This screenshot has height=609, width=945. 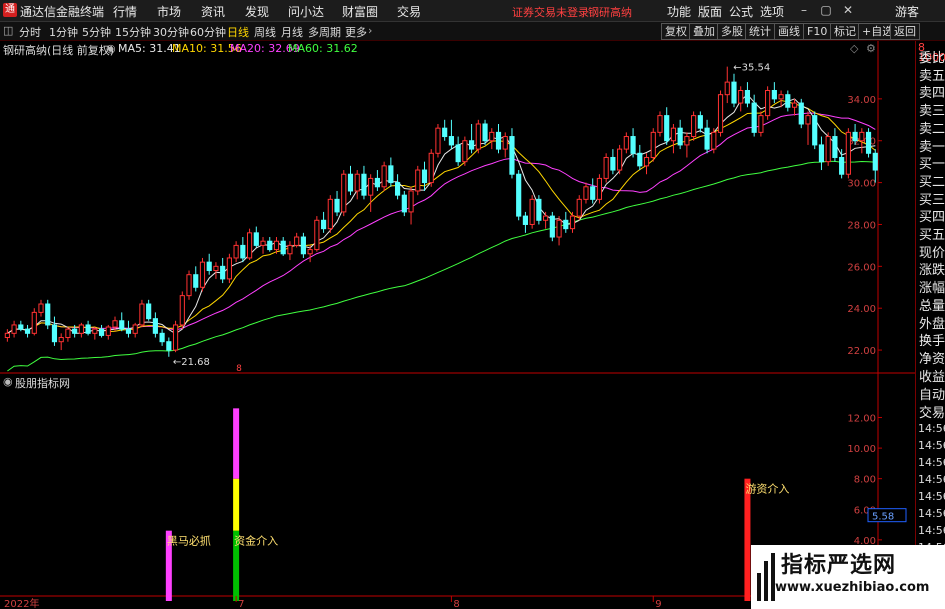 I want to click on statistics-button: 统计, so click(x=760, y=31).